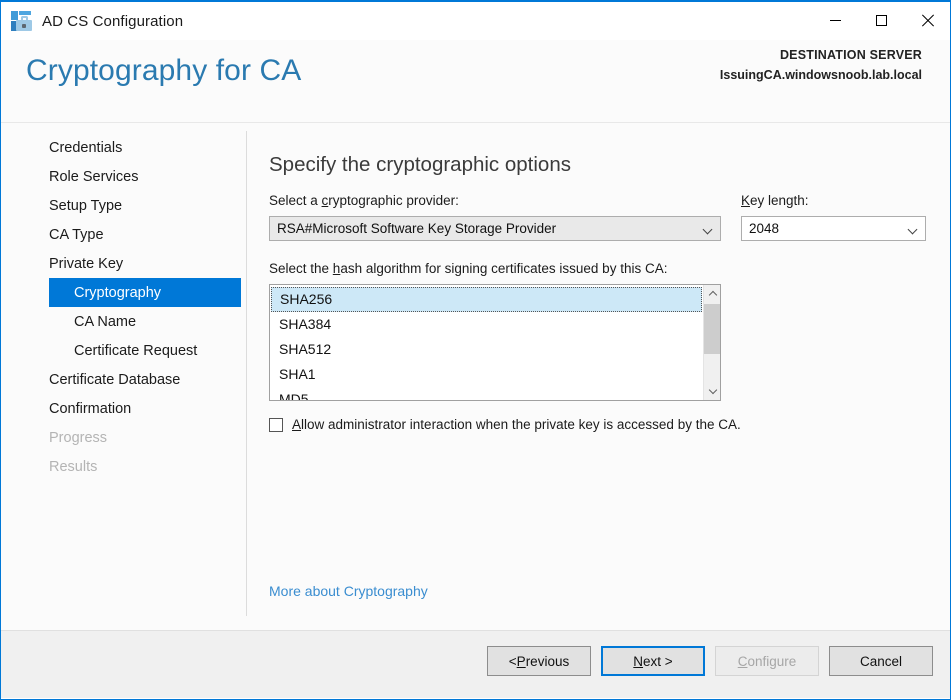  I want to click on maximize-button, so click(881, 20).